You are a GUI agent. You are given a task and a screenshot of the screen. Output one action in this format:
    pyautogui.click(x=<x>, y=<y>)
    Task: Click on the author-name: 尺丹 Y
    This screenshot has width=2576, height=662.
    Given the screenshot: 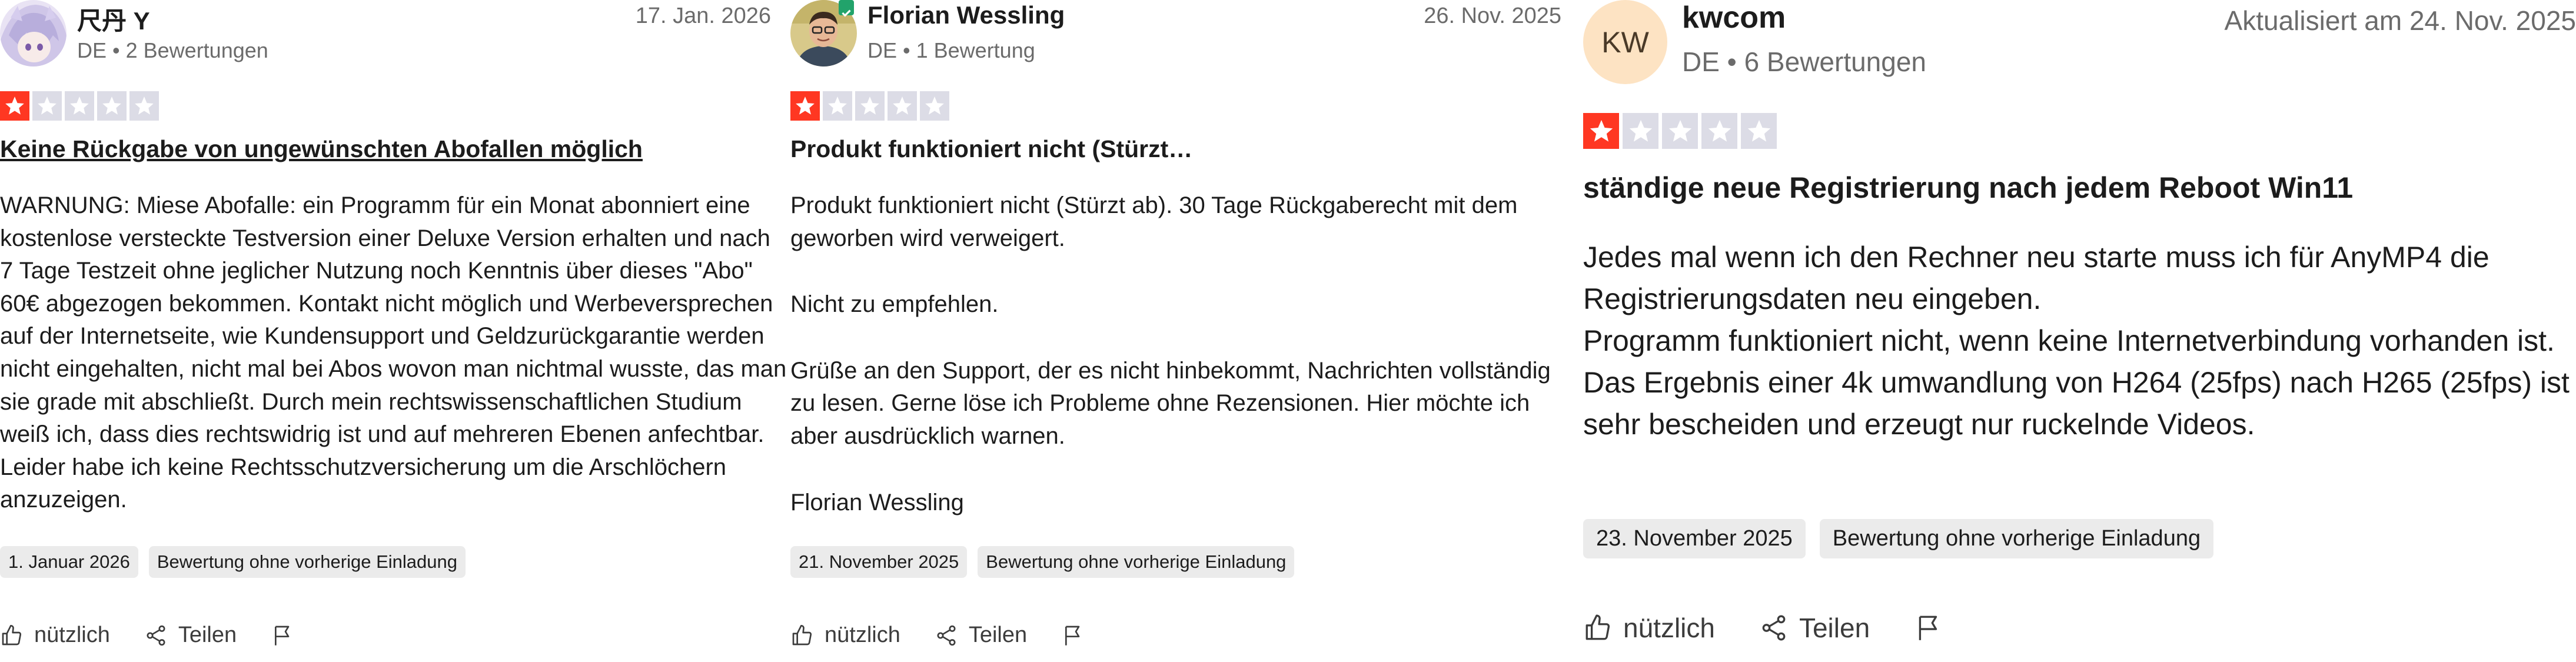 What is the action you would take?
    pyautogui.click(x=113, y=19)
    